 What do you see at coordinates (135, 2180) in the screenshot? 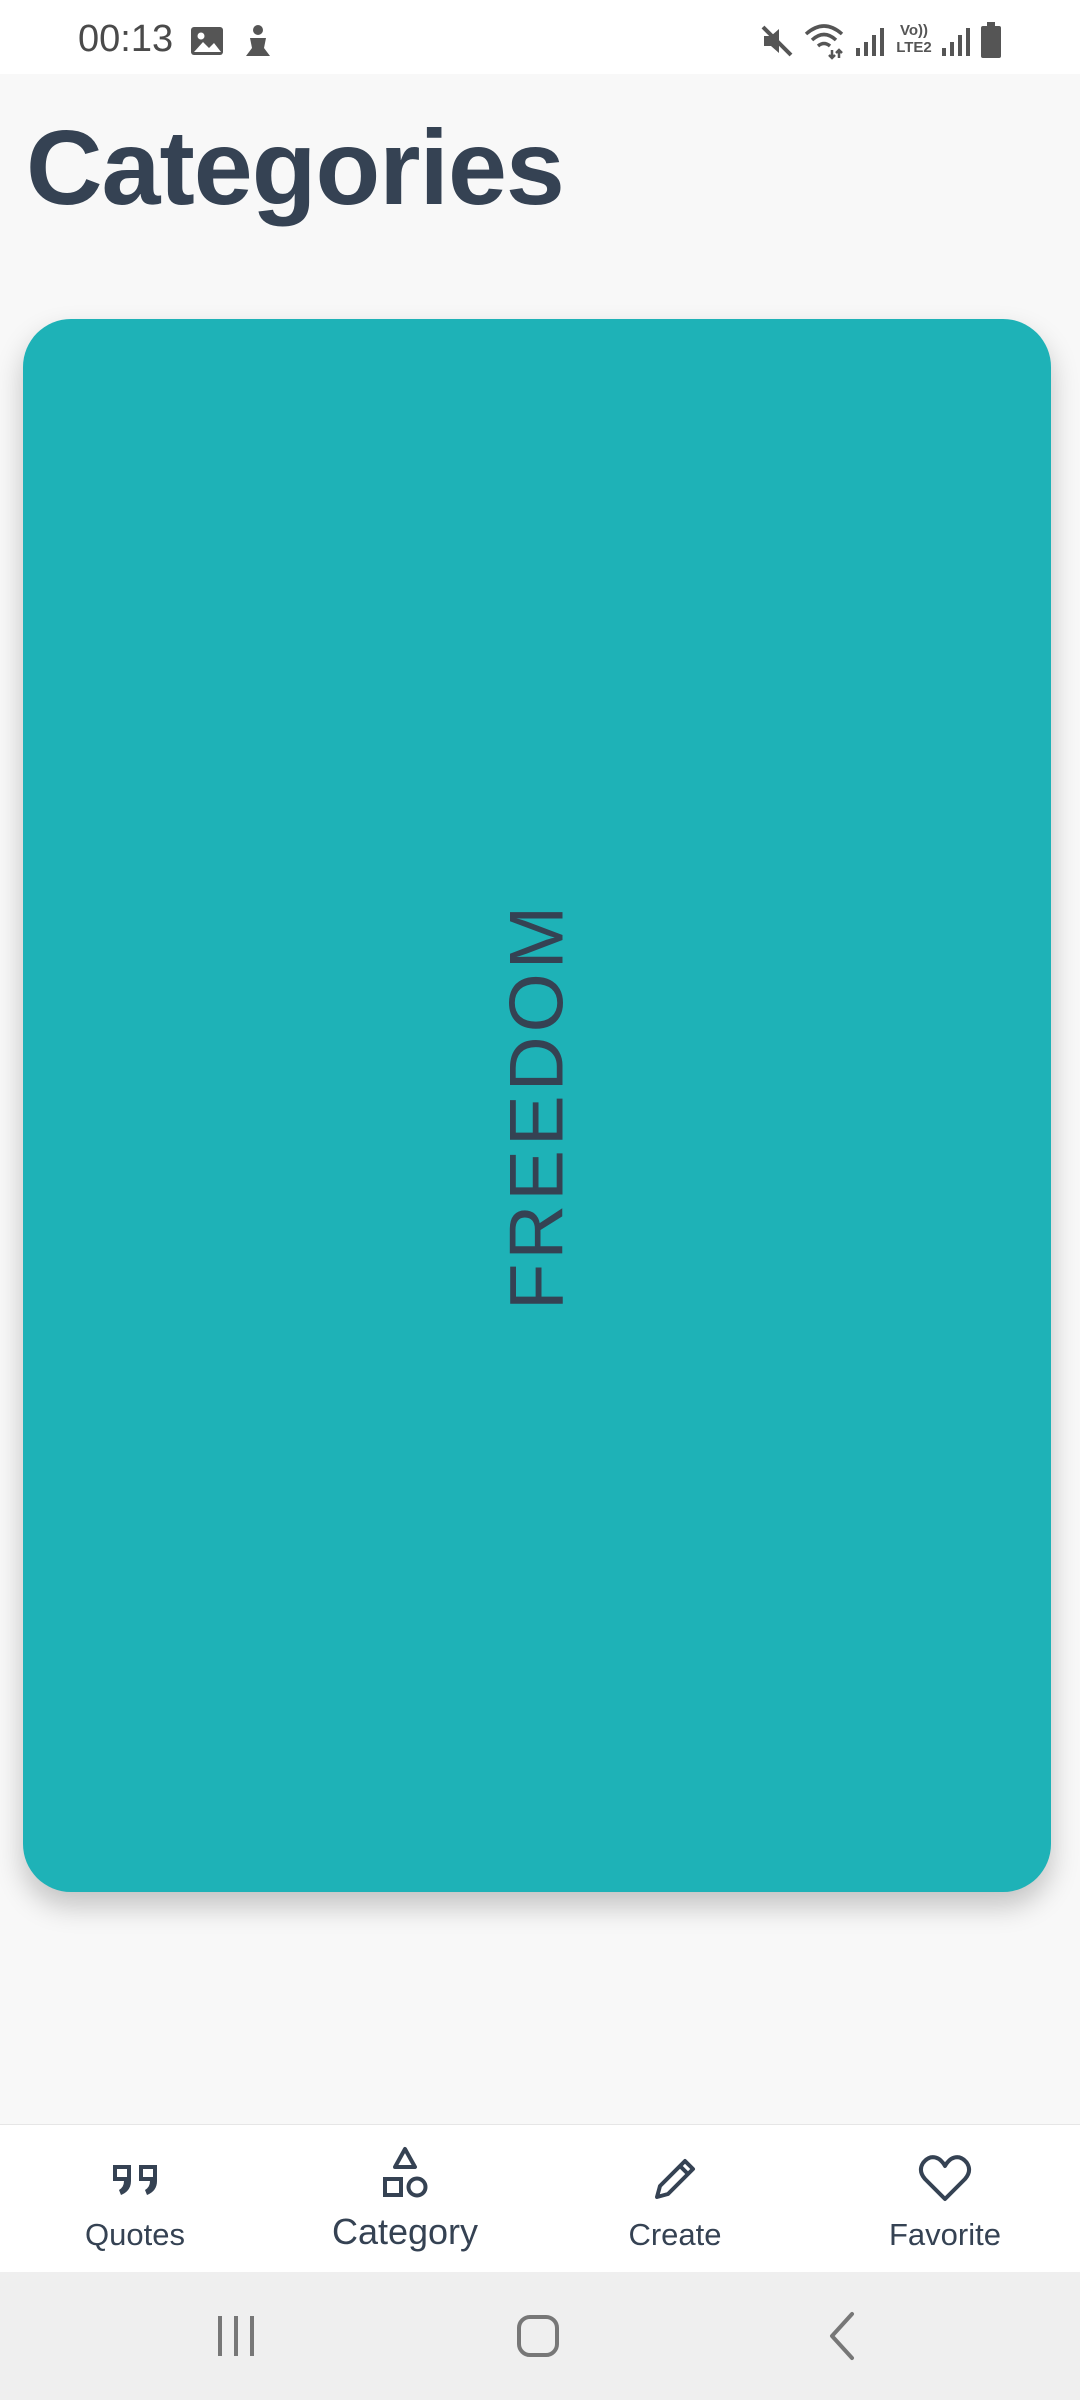
I see `quote-icon` at bounding box center [135, 2180].